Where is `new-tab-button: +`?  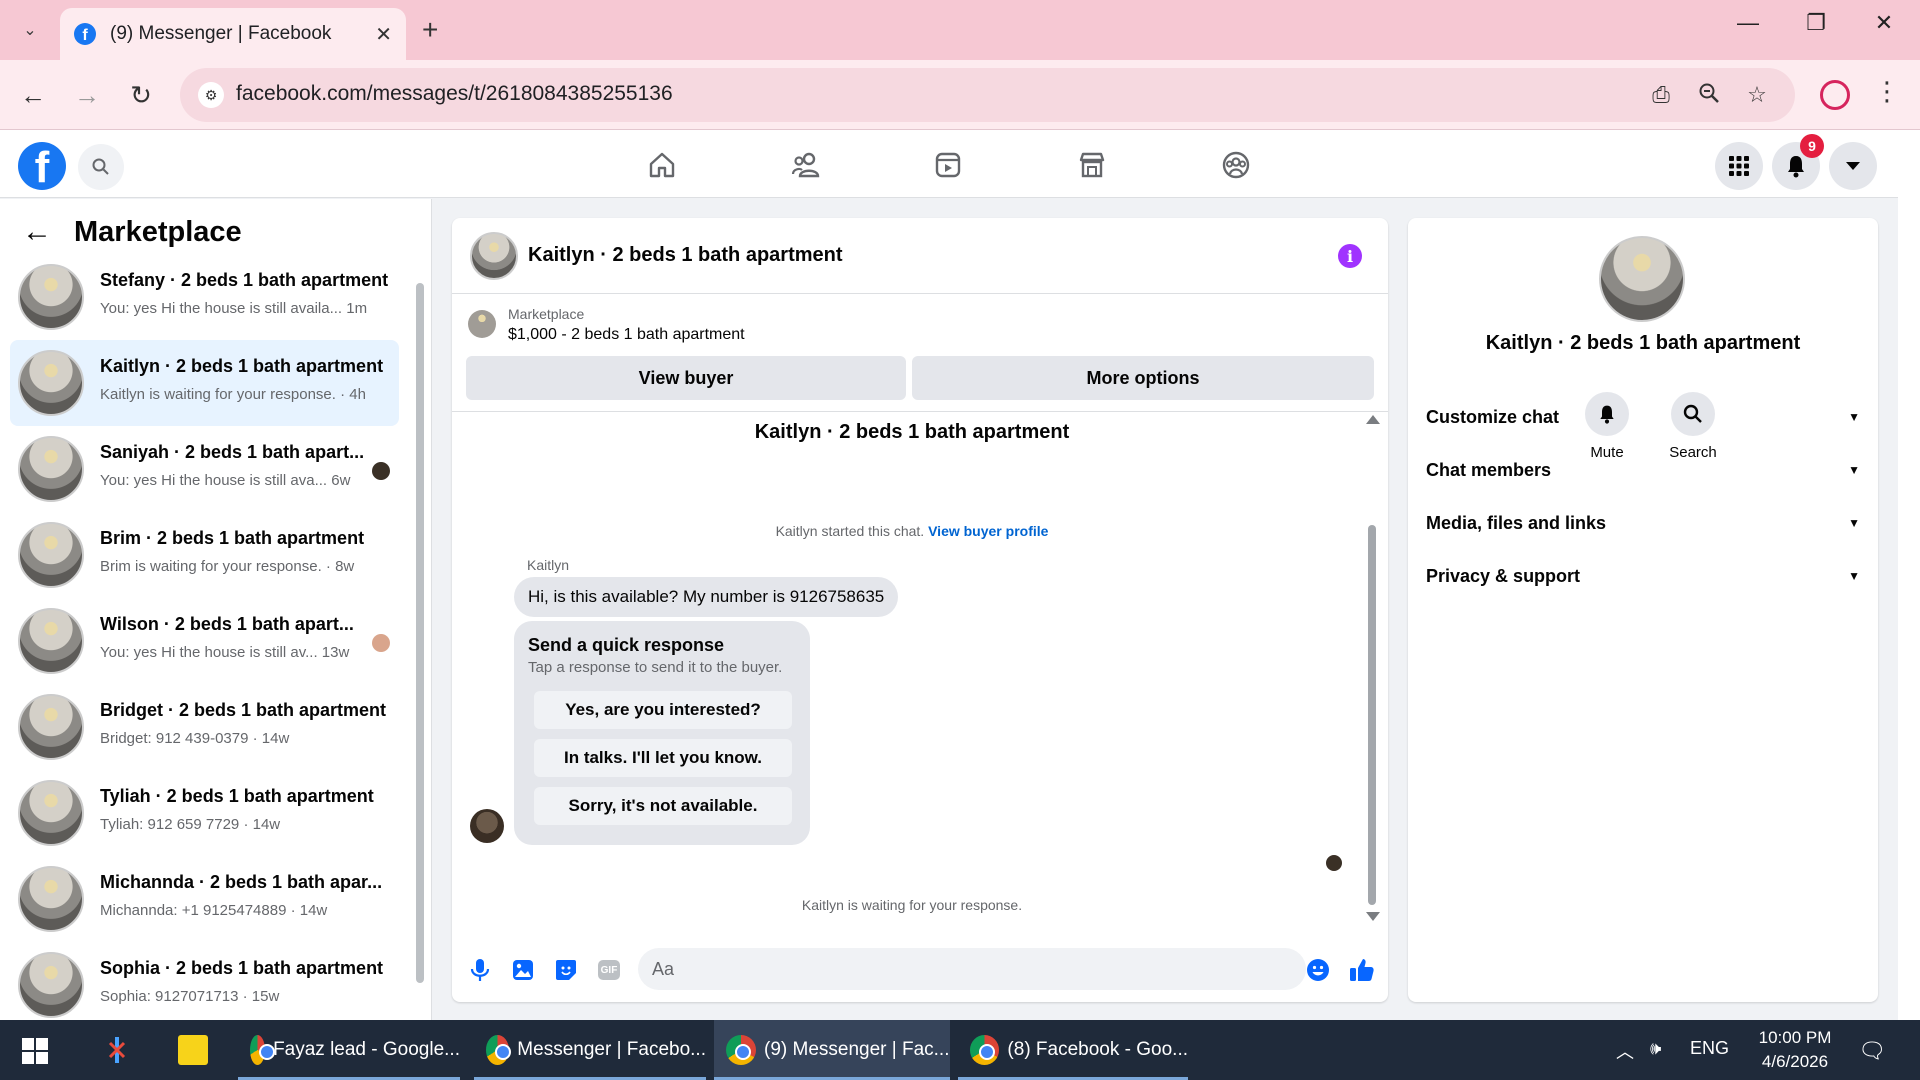 new-tab-button: + is located at coordinates (430, 30).